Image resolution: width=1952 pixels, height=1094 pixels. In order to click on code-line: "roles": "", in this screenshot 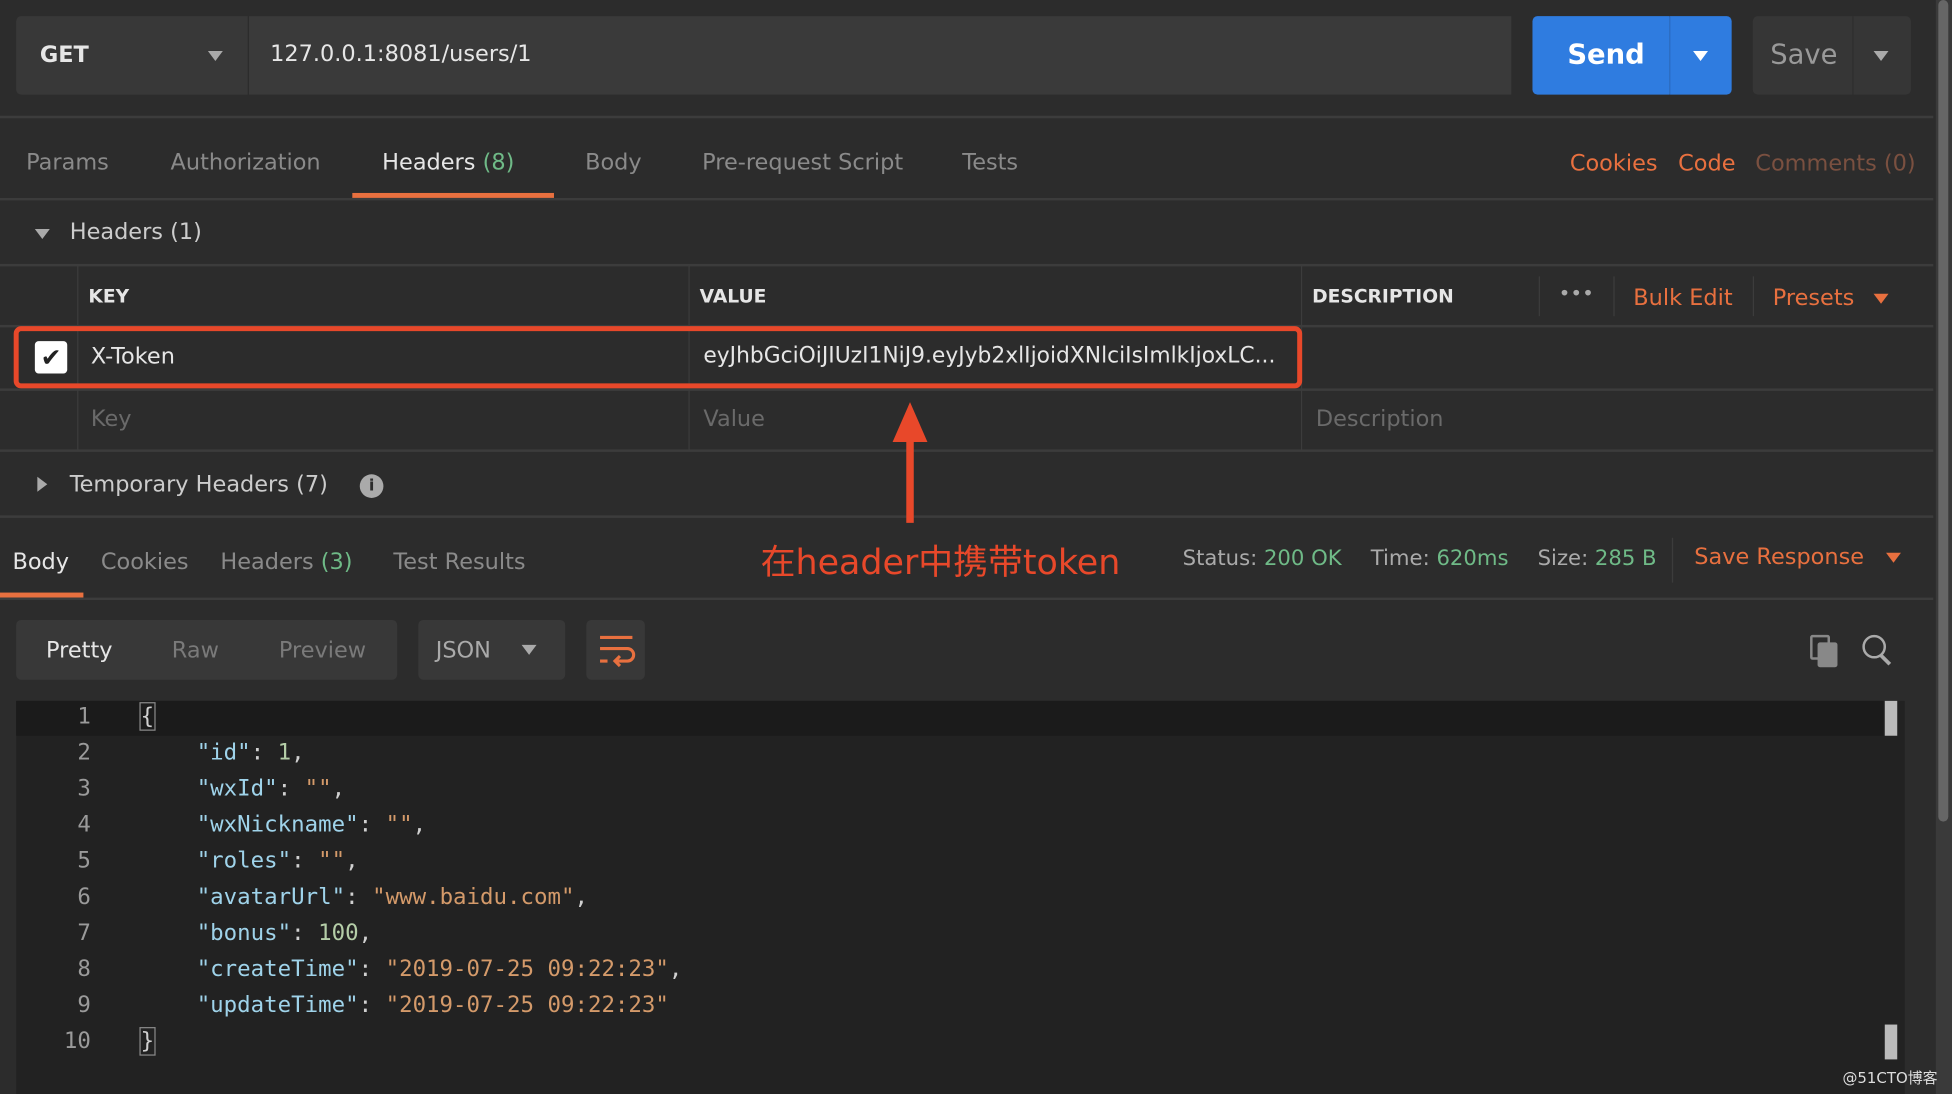, I will do `click(278, 861)`.